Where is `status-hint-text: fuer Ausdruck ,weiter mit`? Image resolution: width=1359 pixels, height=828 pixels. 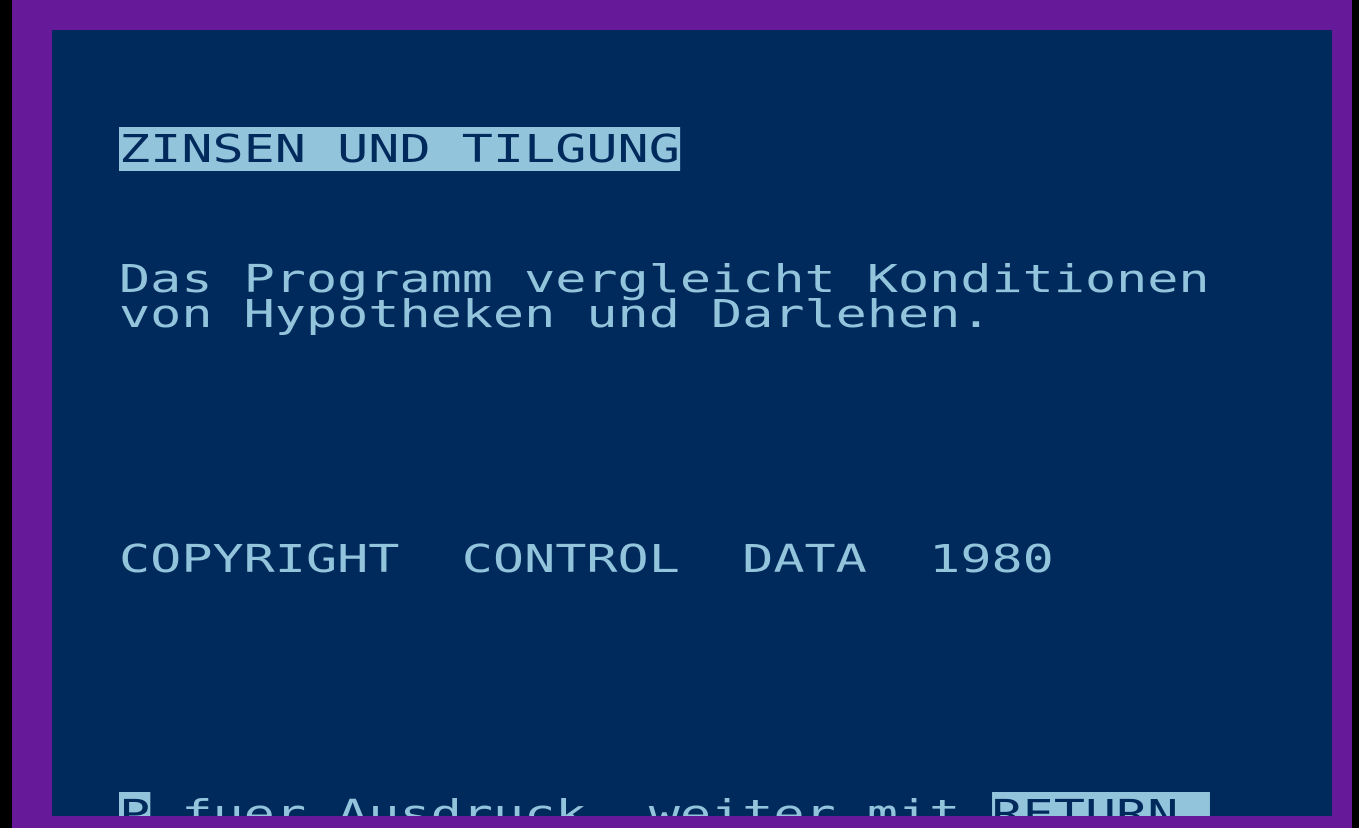 status-hint-text: fuer Ausdruck ,weiter mit is located at coordinates (571, 804).